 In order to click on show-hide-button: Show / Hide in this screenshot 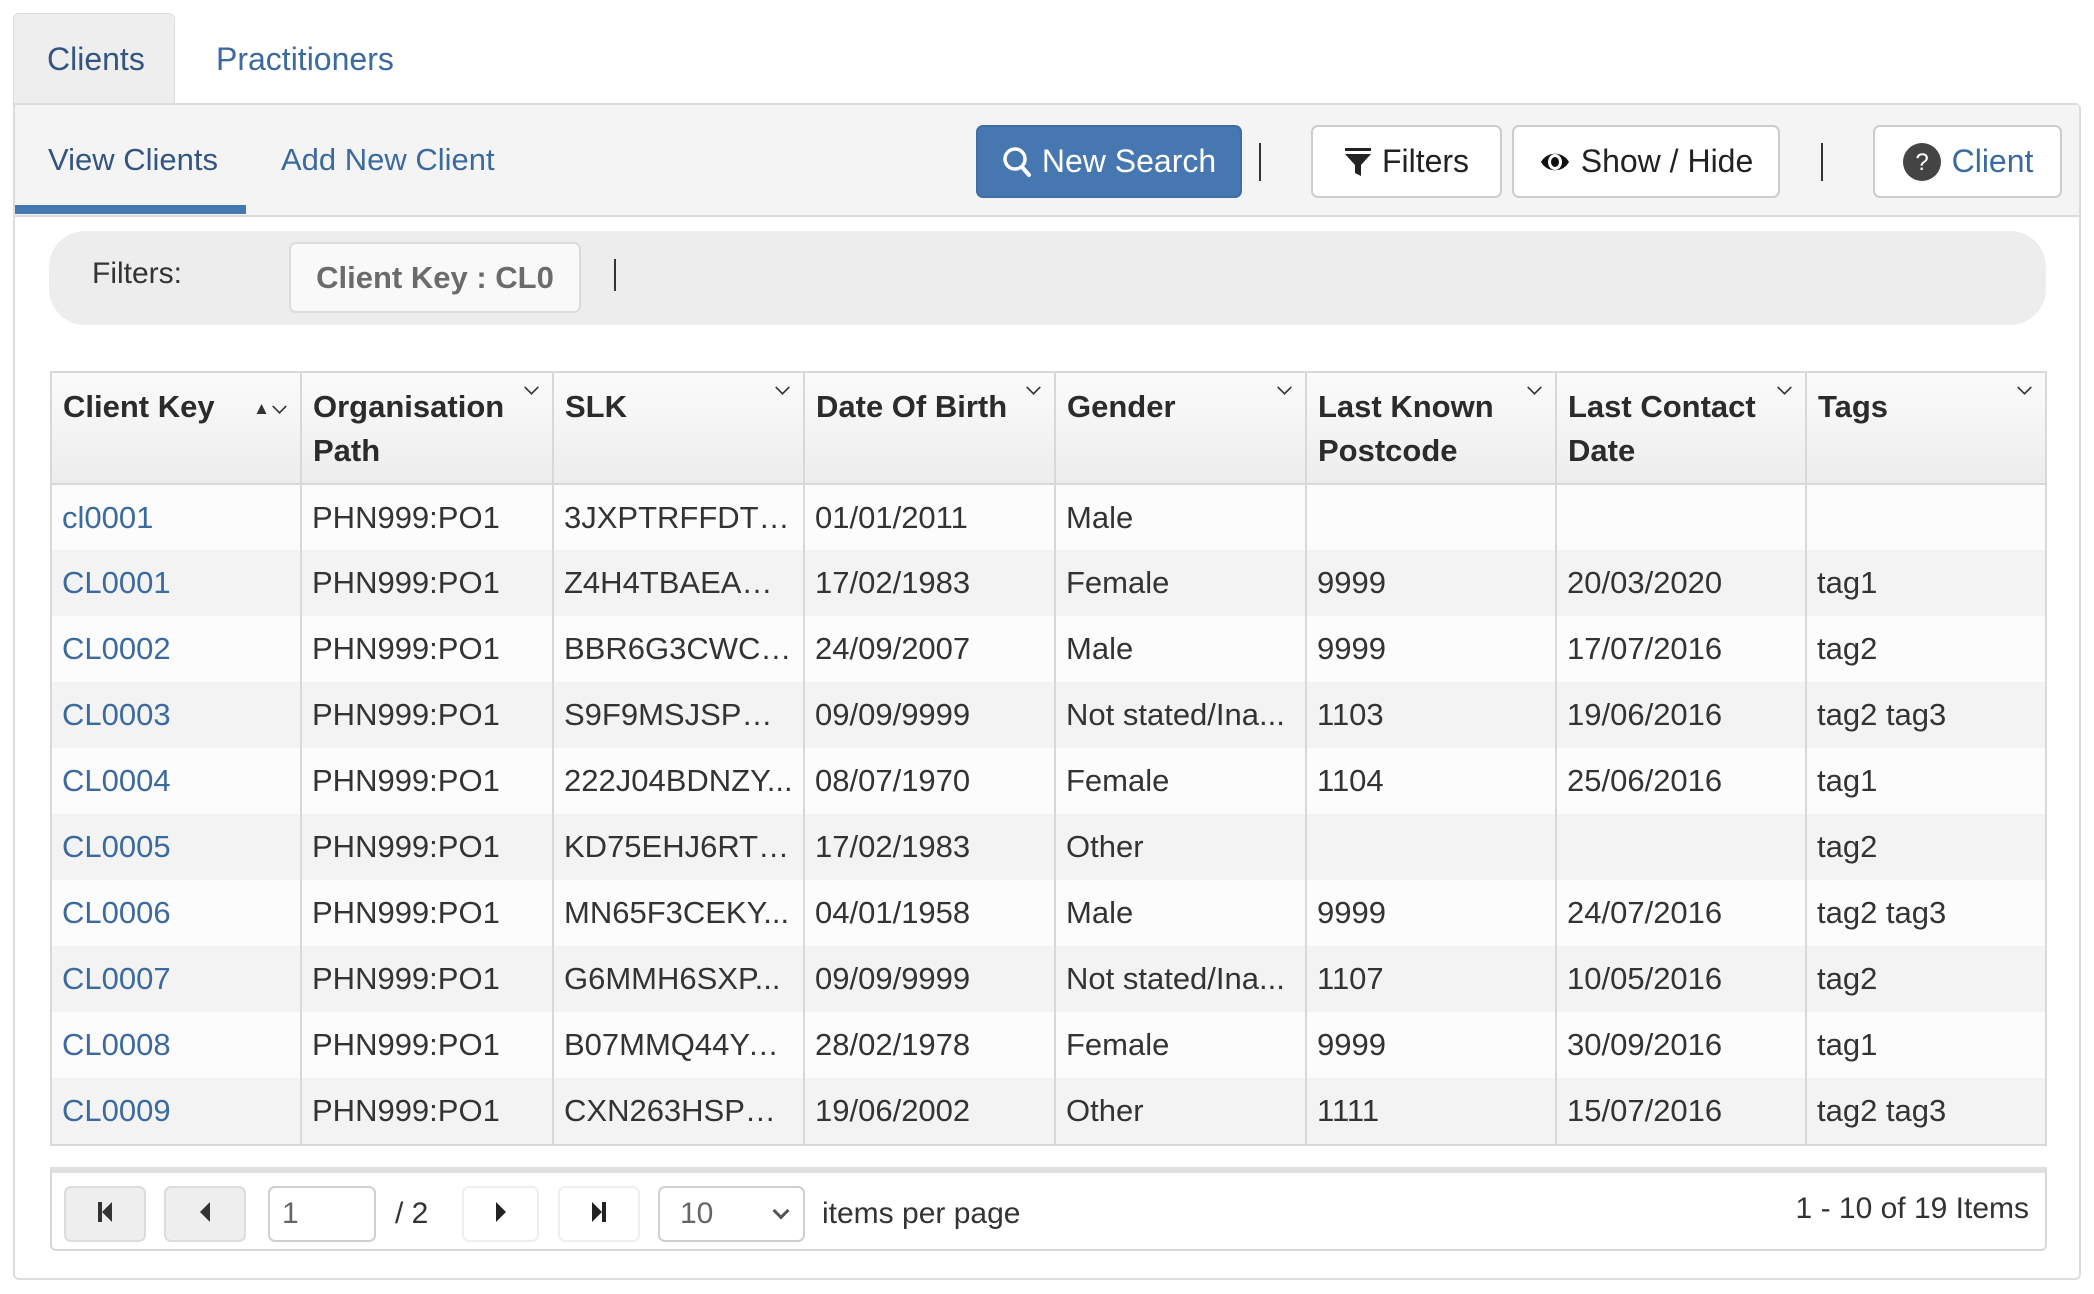, I will do `click(1646, 161)`.